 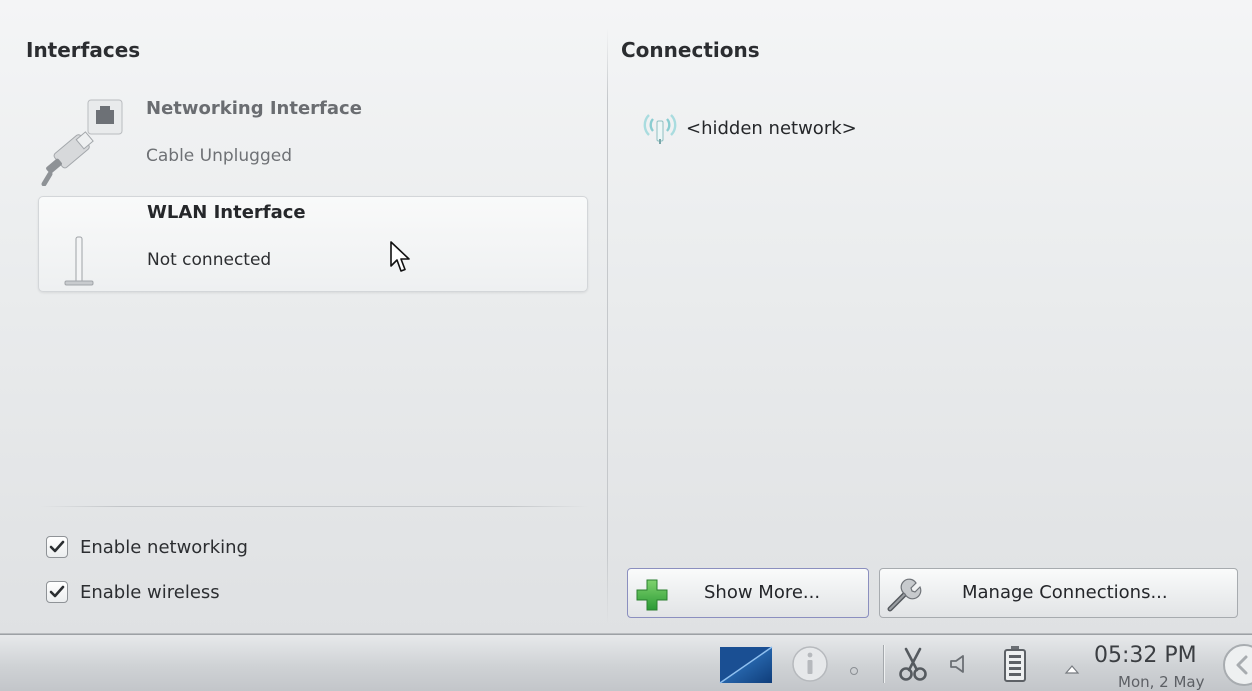 I want to click on interface-title: Networking Interface, so click(x=254, y=108).